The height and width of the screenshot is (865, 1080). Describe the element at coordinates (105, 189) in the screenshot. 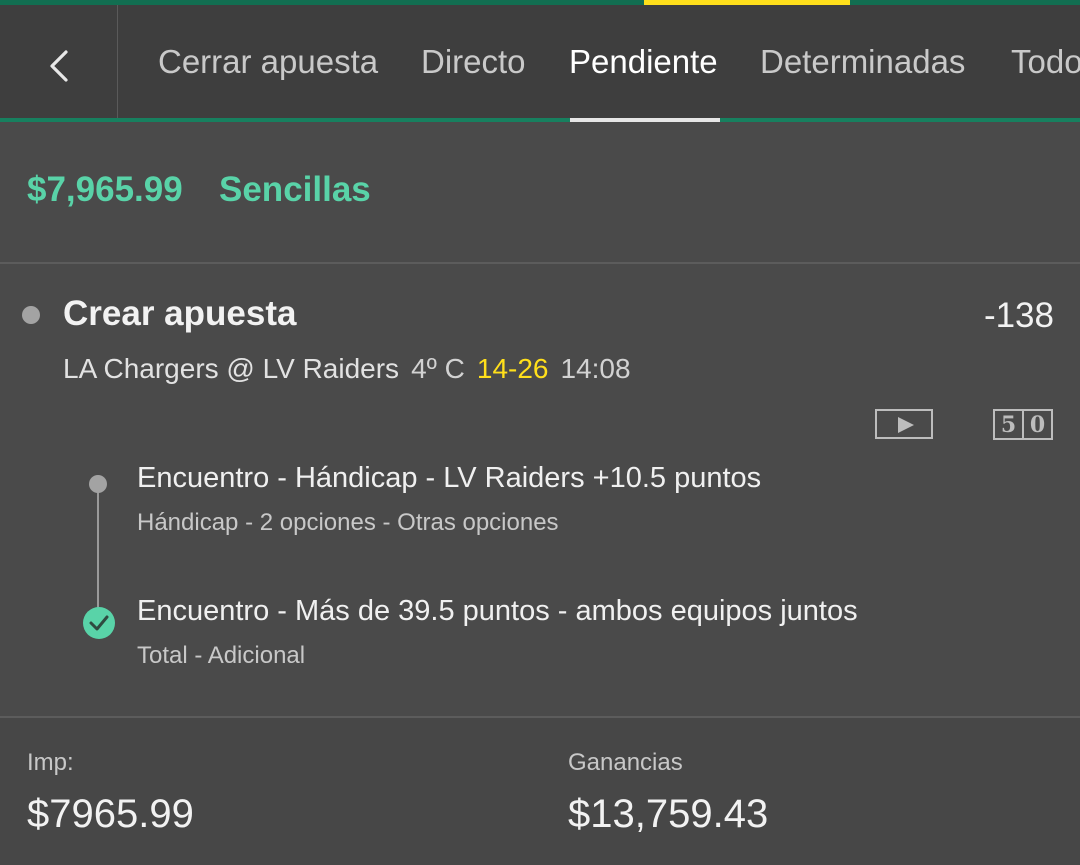

I see `summary-amount: $7,965.99` at that location.